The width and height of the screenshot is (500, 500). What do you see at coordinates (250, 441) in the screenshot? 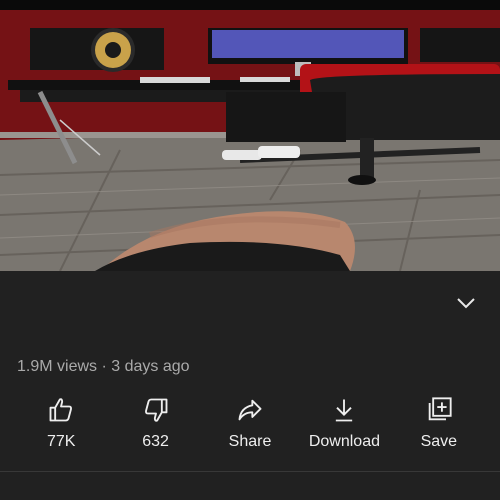
I see `share-label: Share` at bounding box center [250, 441].